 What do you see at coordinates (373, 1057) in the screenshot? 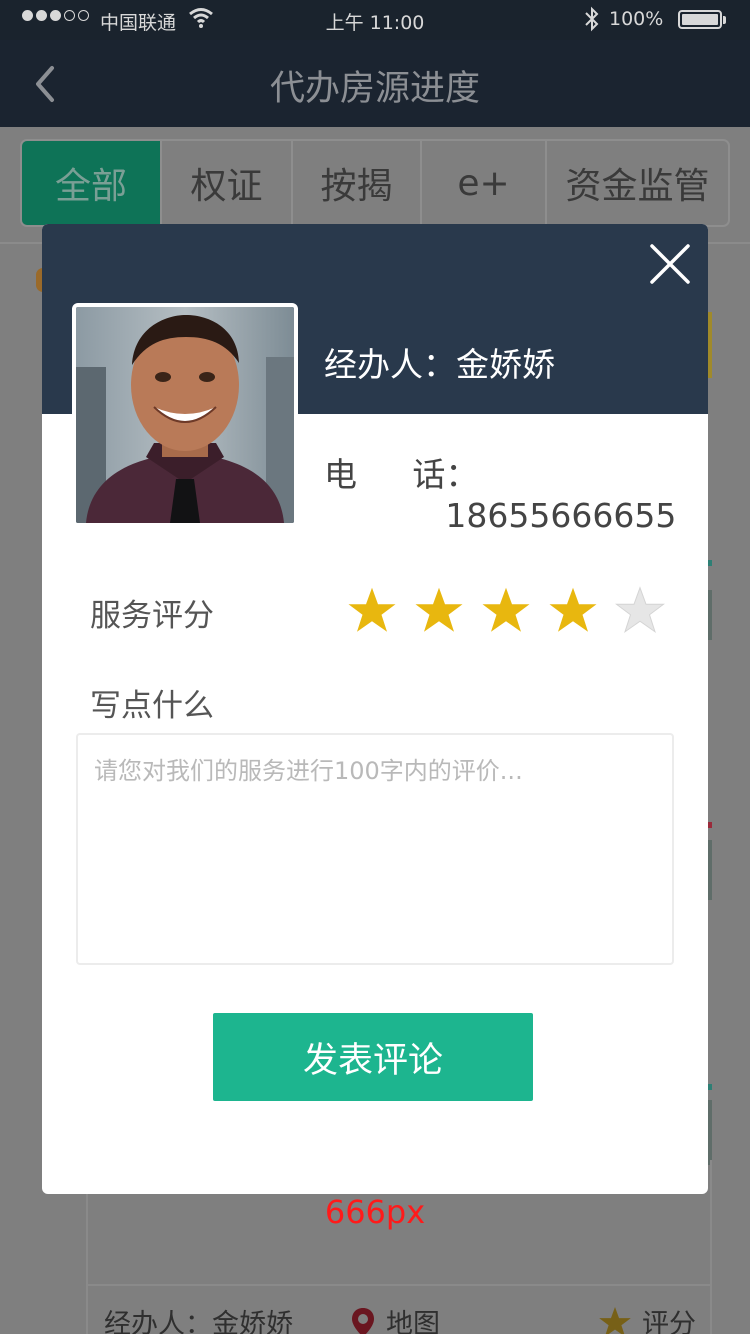
I see `submit-comment-button: 发表评论` at bounding box center [373, 1057].